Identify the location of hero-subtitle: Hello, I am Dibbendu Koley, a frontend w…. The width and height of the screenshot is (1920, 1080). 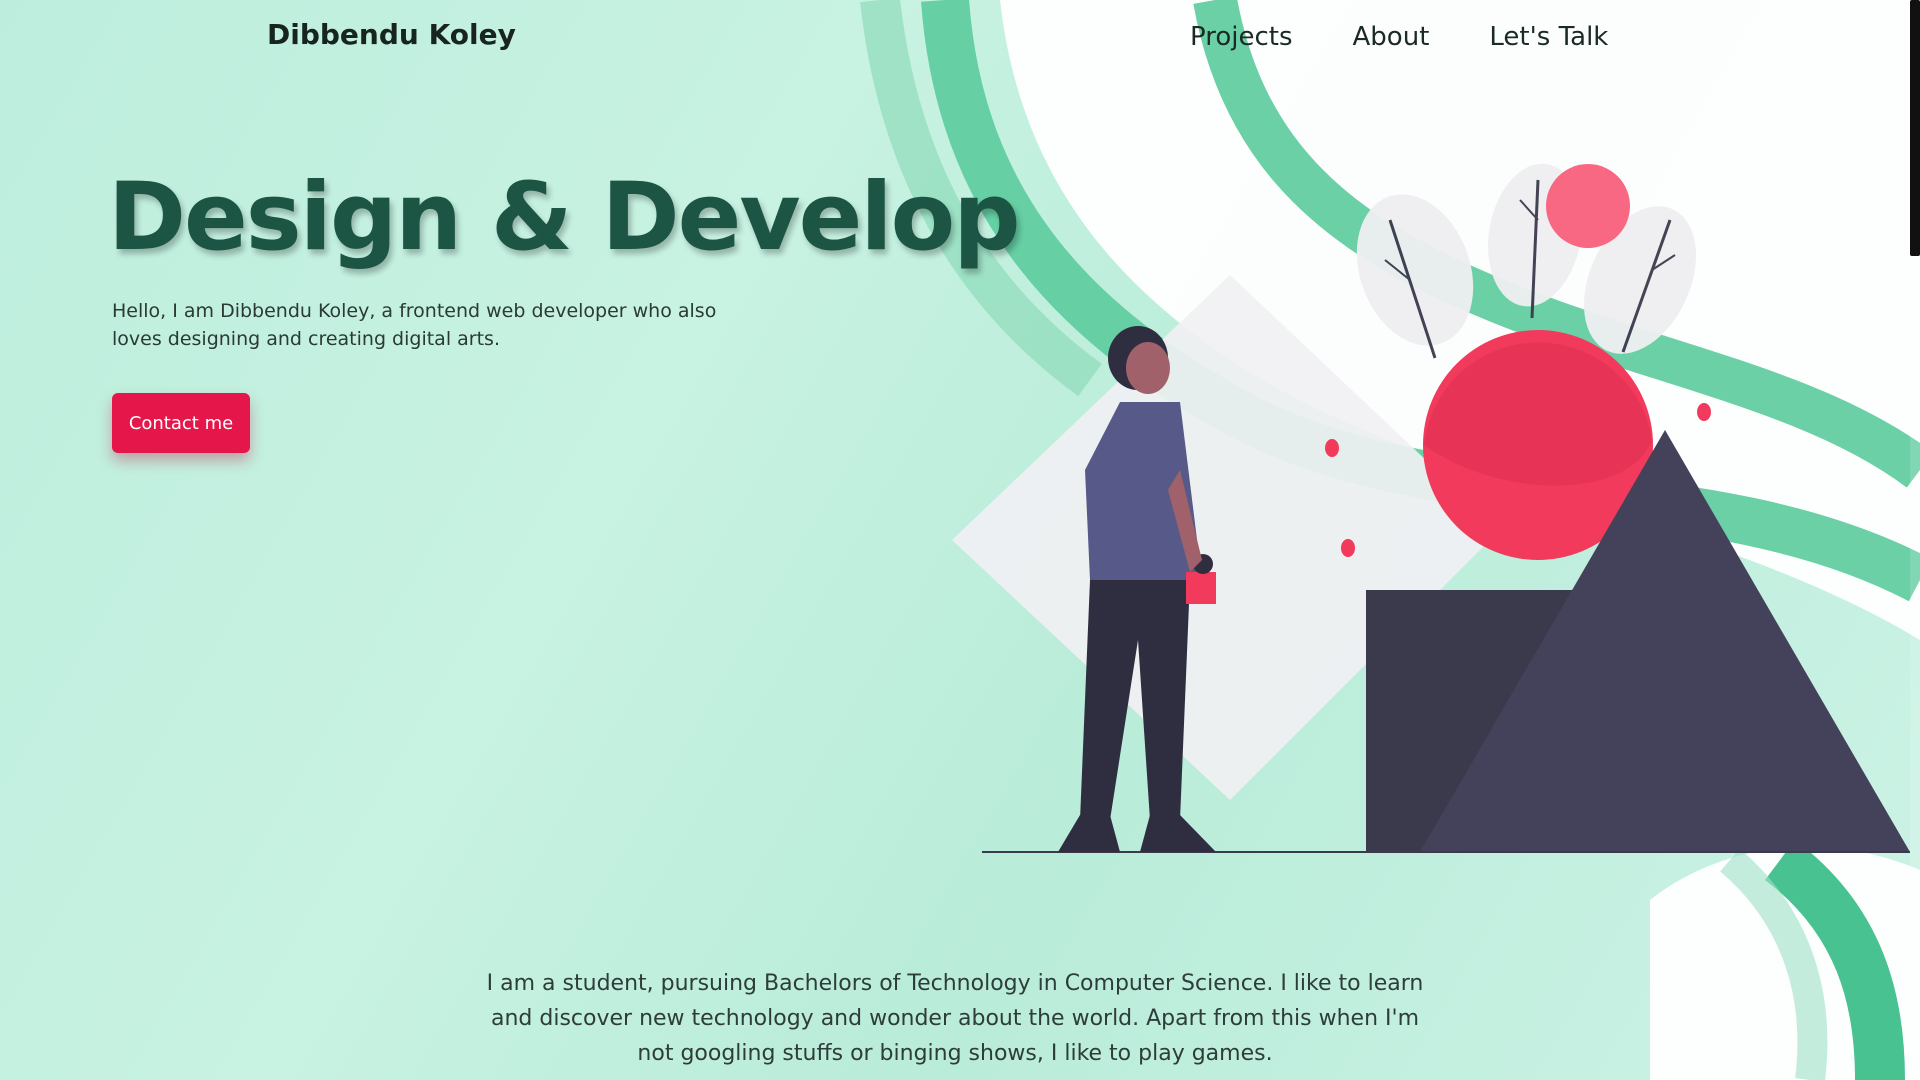
(414, 325).